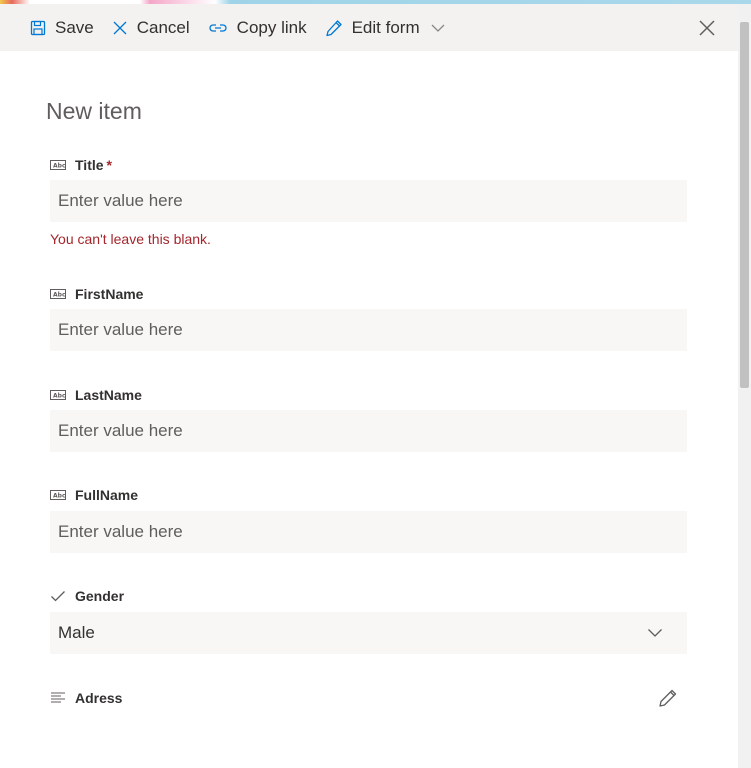  I want to click on field-label-gender: Gender, so click(87, 596).